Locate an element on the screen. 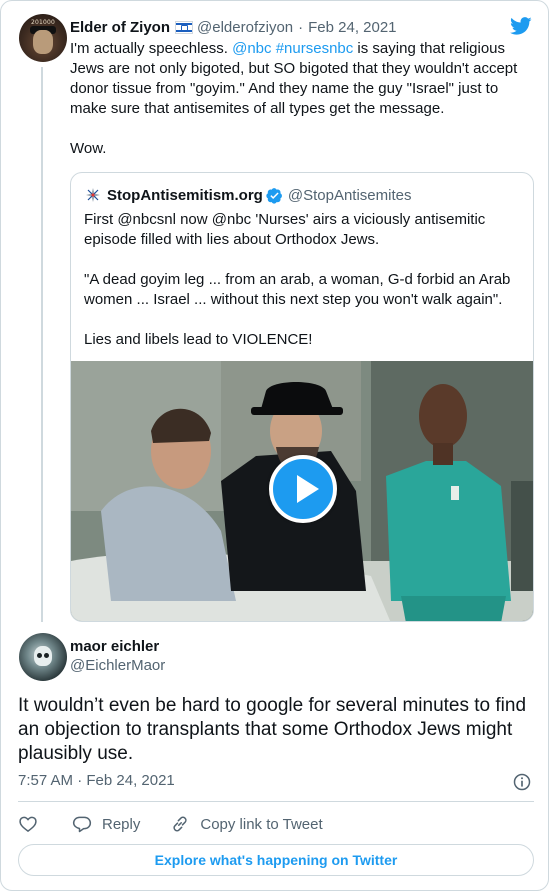 This screenshot has height=892, width=550. mention-link-nbc: @nbc is located at coordinates (251, 48).